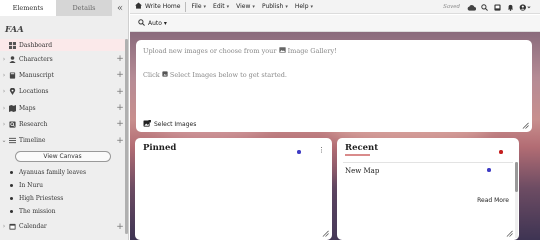 This screenshot has height=240, width=540. Describe the element at coordinates (362, 171) in the screenshot. I see `recent-item: New Map` at that location.